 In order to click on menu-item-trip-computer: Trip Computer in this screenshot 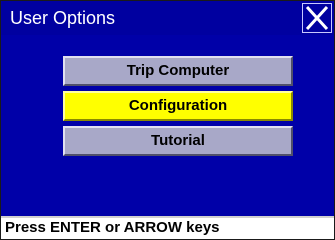, I will do `click(178, 71)`.